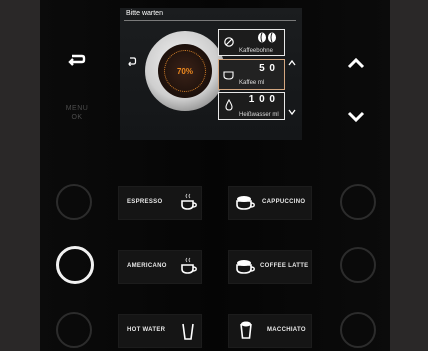  What do you see at coordinates (132, 61) in the screenshot?
I see `rotate-back-icon` at bounding box center [132, 61].